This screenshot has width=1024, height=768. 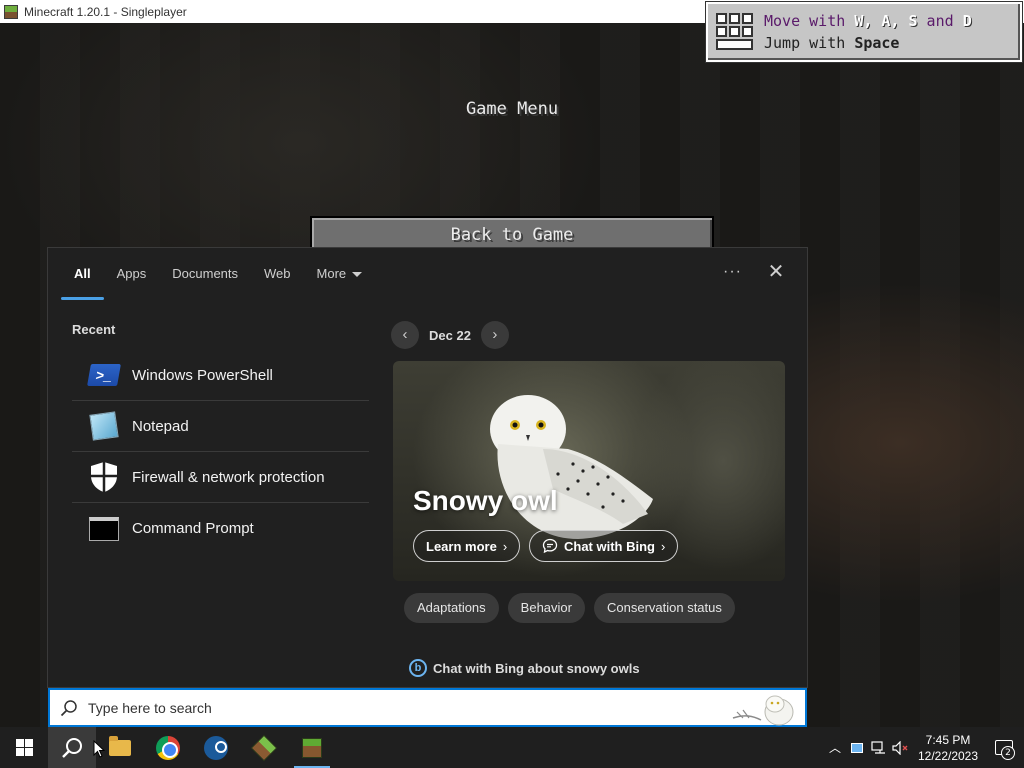 I want to click on tutorial-move-key-d: D, so click(x=967, y=21).